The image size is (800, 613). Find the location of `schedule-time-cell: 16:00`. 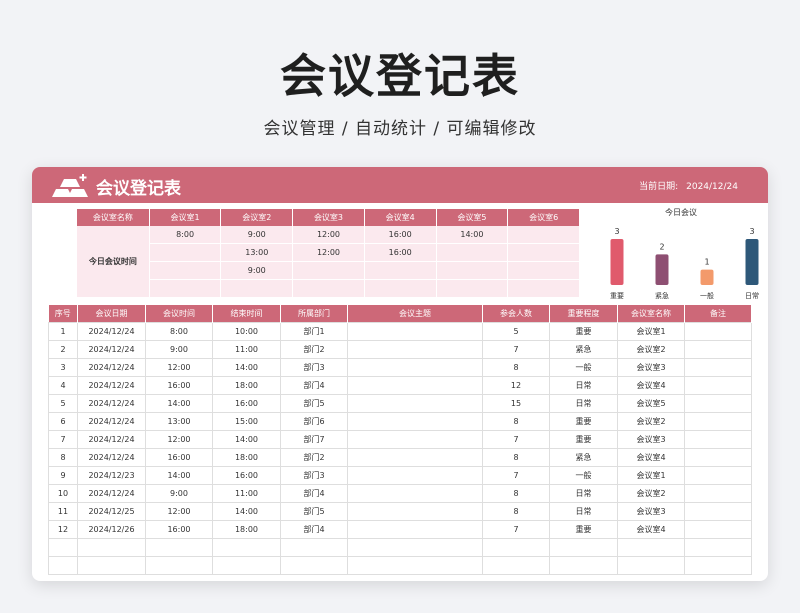

schedule-time-cell: 16:00 is located at coordinates (400, 235).